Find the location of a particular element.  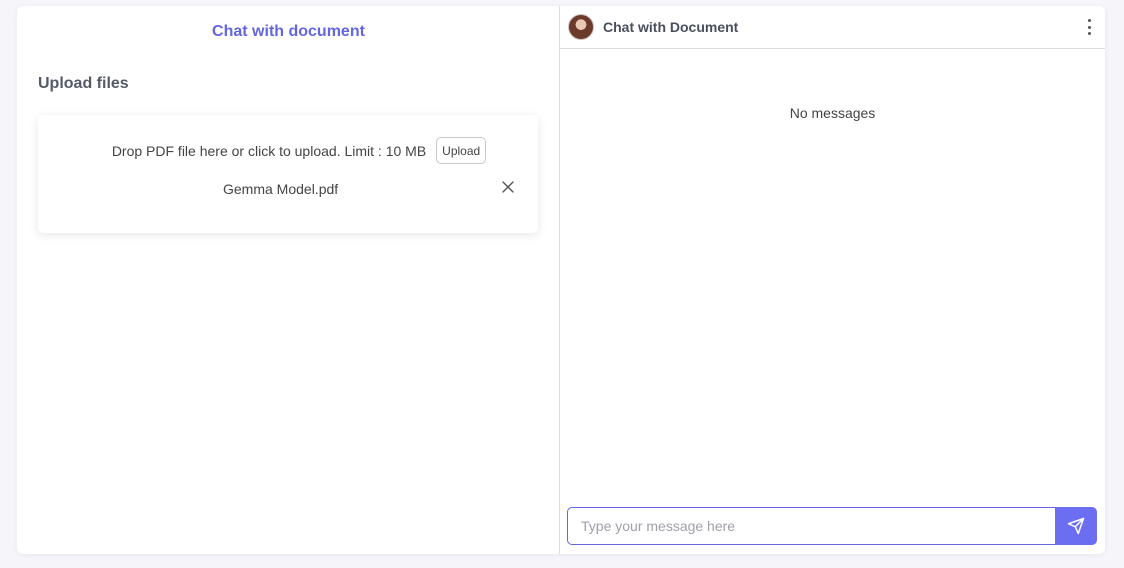

remove-file-button is located at coordinates (508, 187).